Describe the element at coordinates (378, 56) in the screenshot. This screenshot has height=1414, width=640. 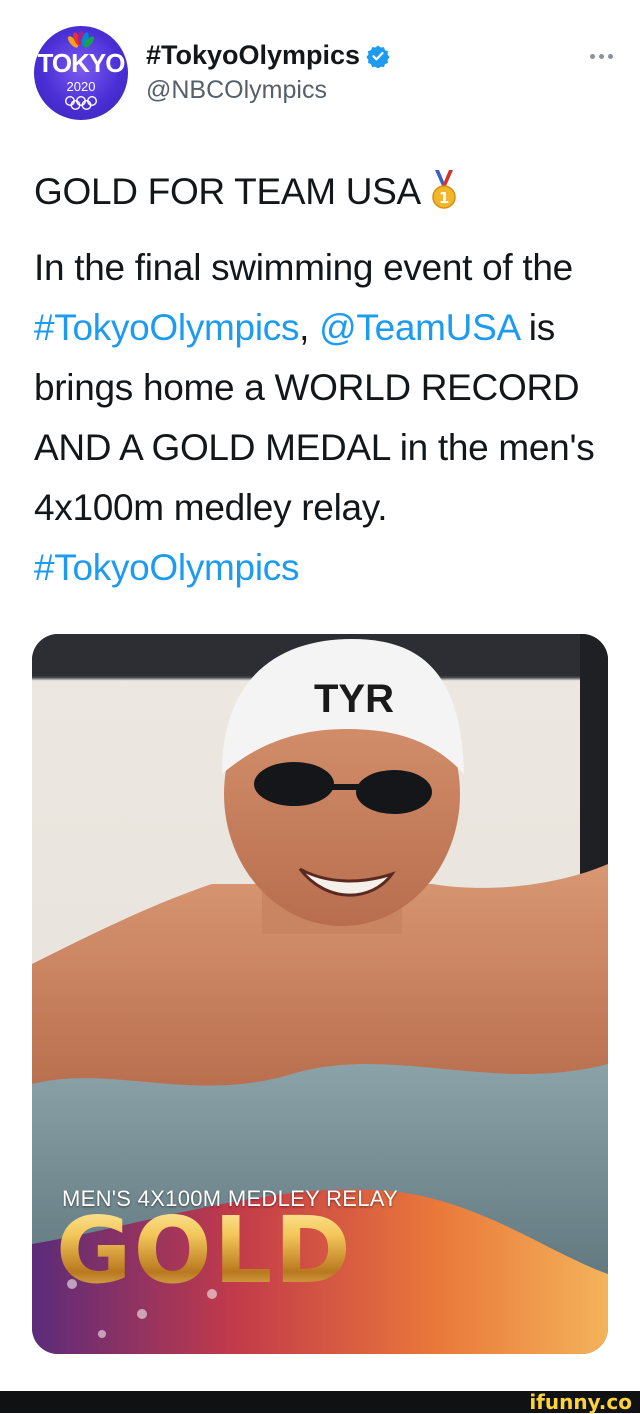
I see `verified-badge-icon` at that location.